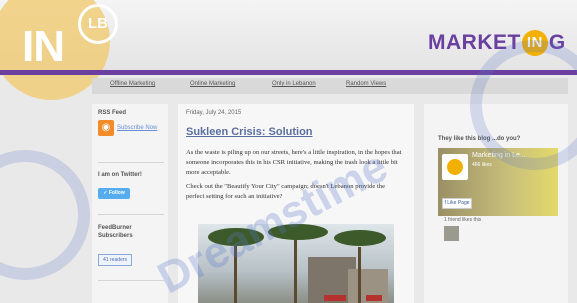 This screenshot has width=577, height=303. I want to click on post-image, so click(296, 263).